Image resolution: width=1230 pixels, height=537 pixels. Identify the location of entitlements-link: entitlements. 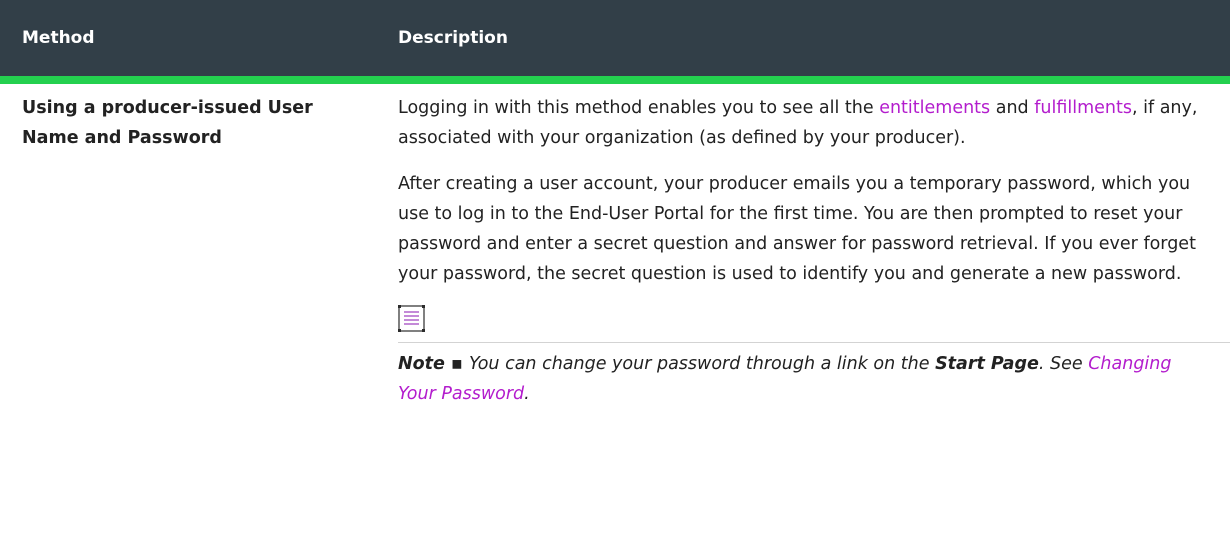
(934, 108).